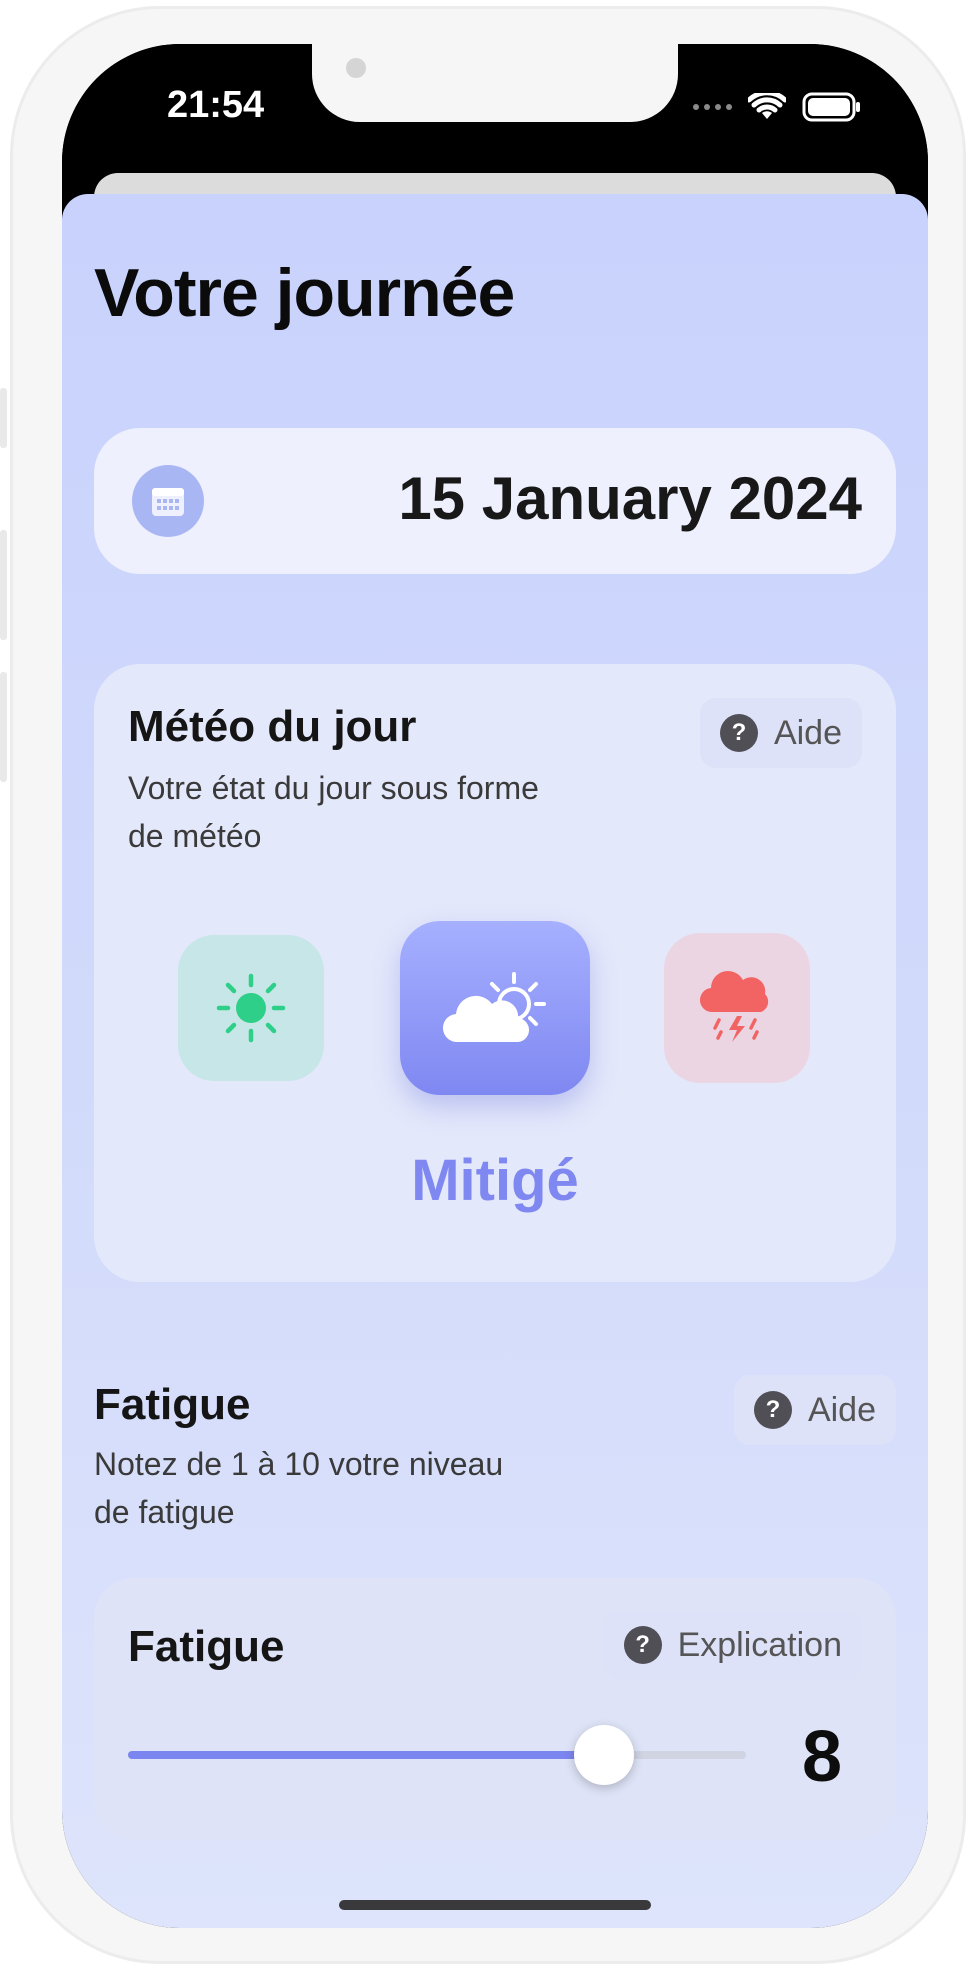  Describe the element at coordinates (298, 1488) in the screenshot. I see `fatigue-subtitle: Notez de 1 à 10 votre niveau de fatigue` at that location.